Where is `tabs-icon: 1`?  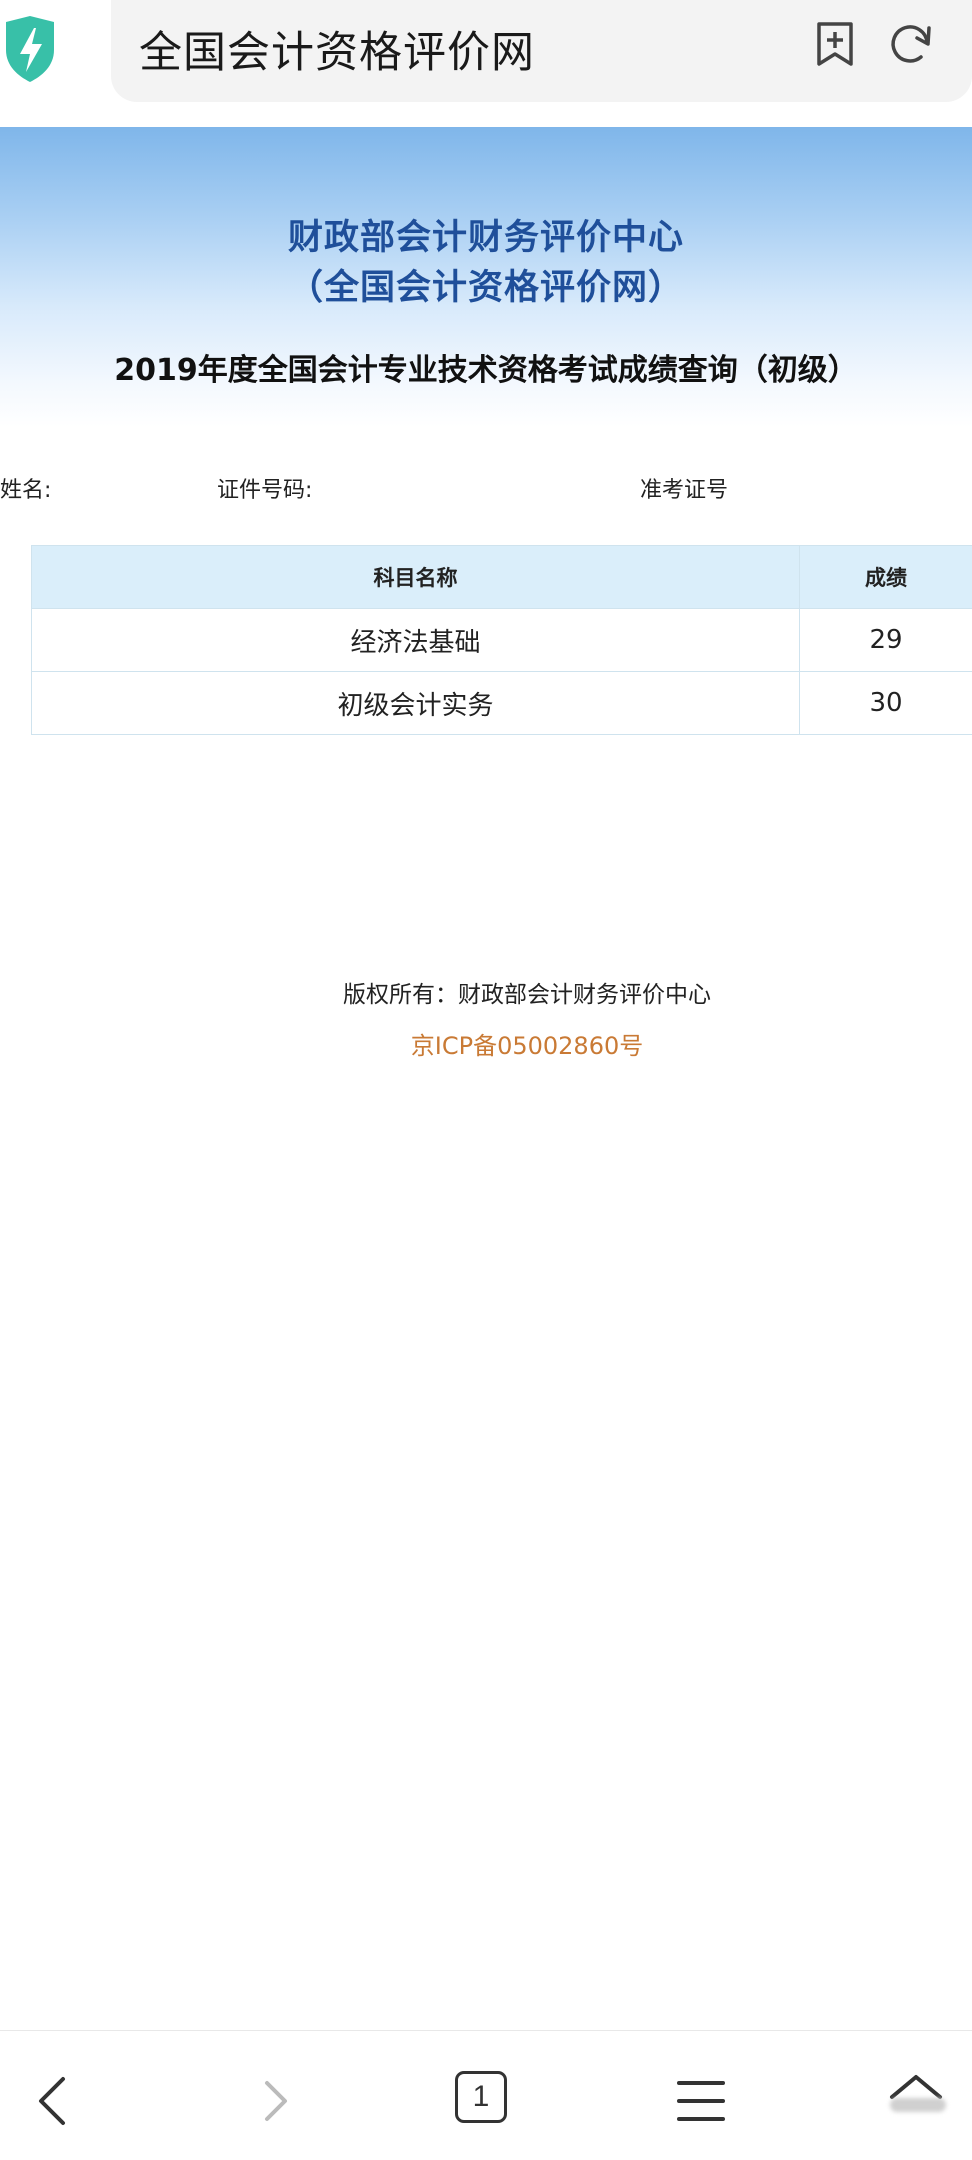
tabs-icon: 1 is located at coordinates (485, 2101).